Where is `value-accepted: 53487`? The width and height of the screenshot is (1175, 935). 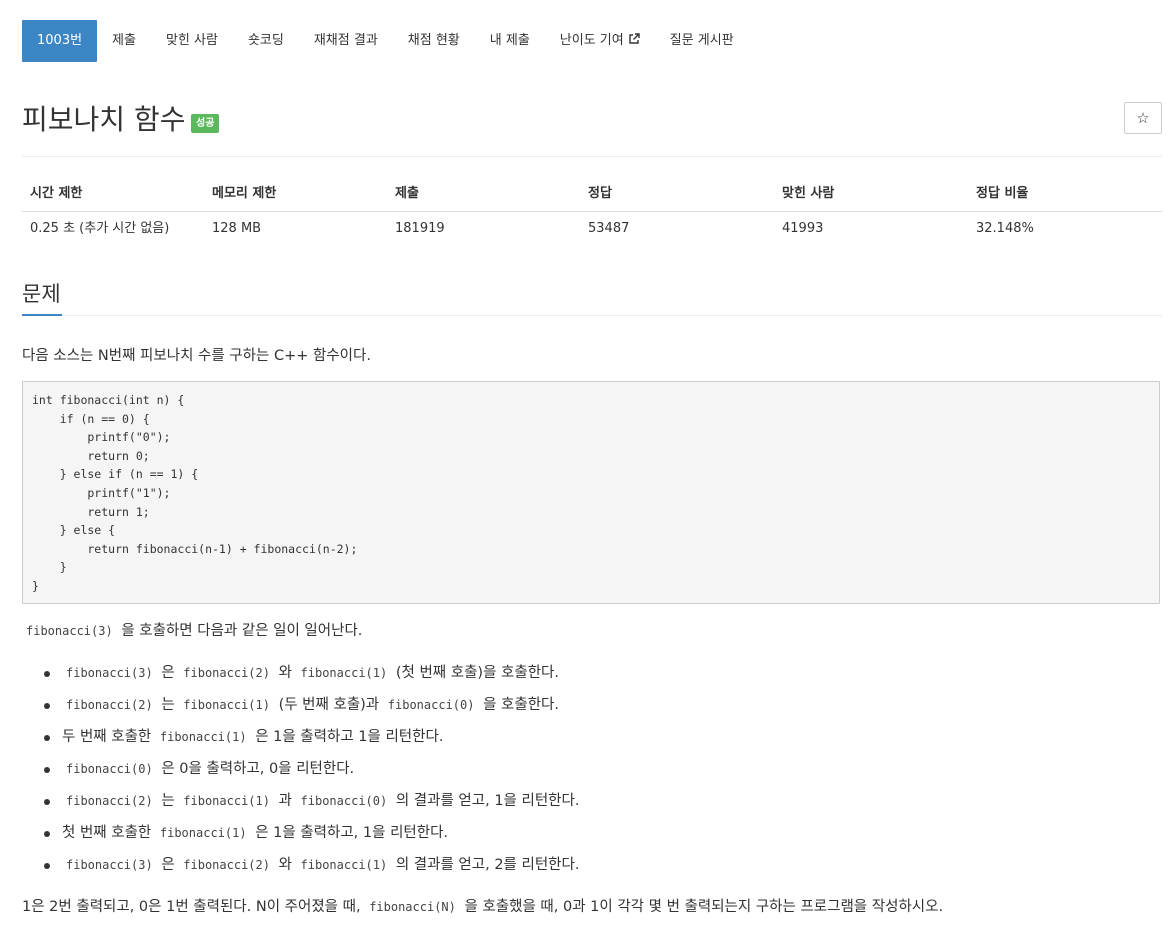
value-accepted: 53487 is located at coordinates (609, 228).